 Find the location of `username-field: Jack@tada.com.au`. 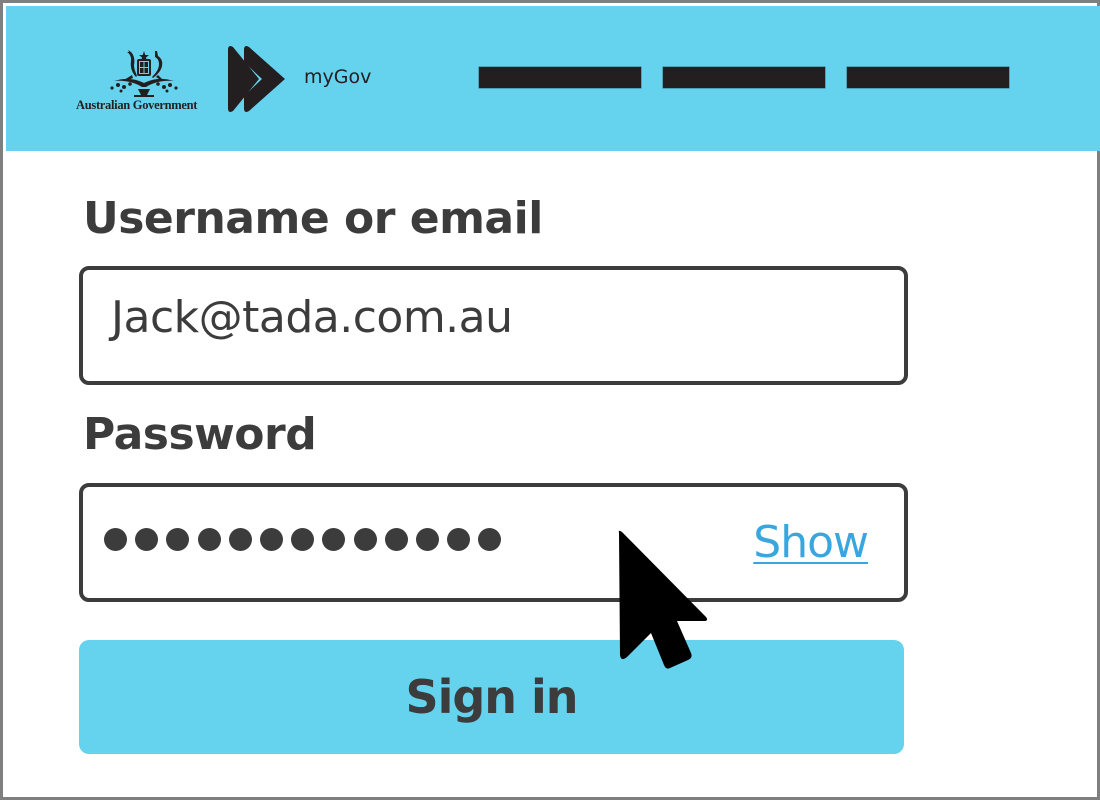

username-field: Jack@tada.com.au is located at coordinates (493, 325).